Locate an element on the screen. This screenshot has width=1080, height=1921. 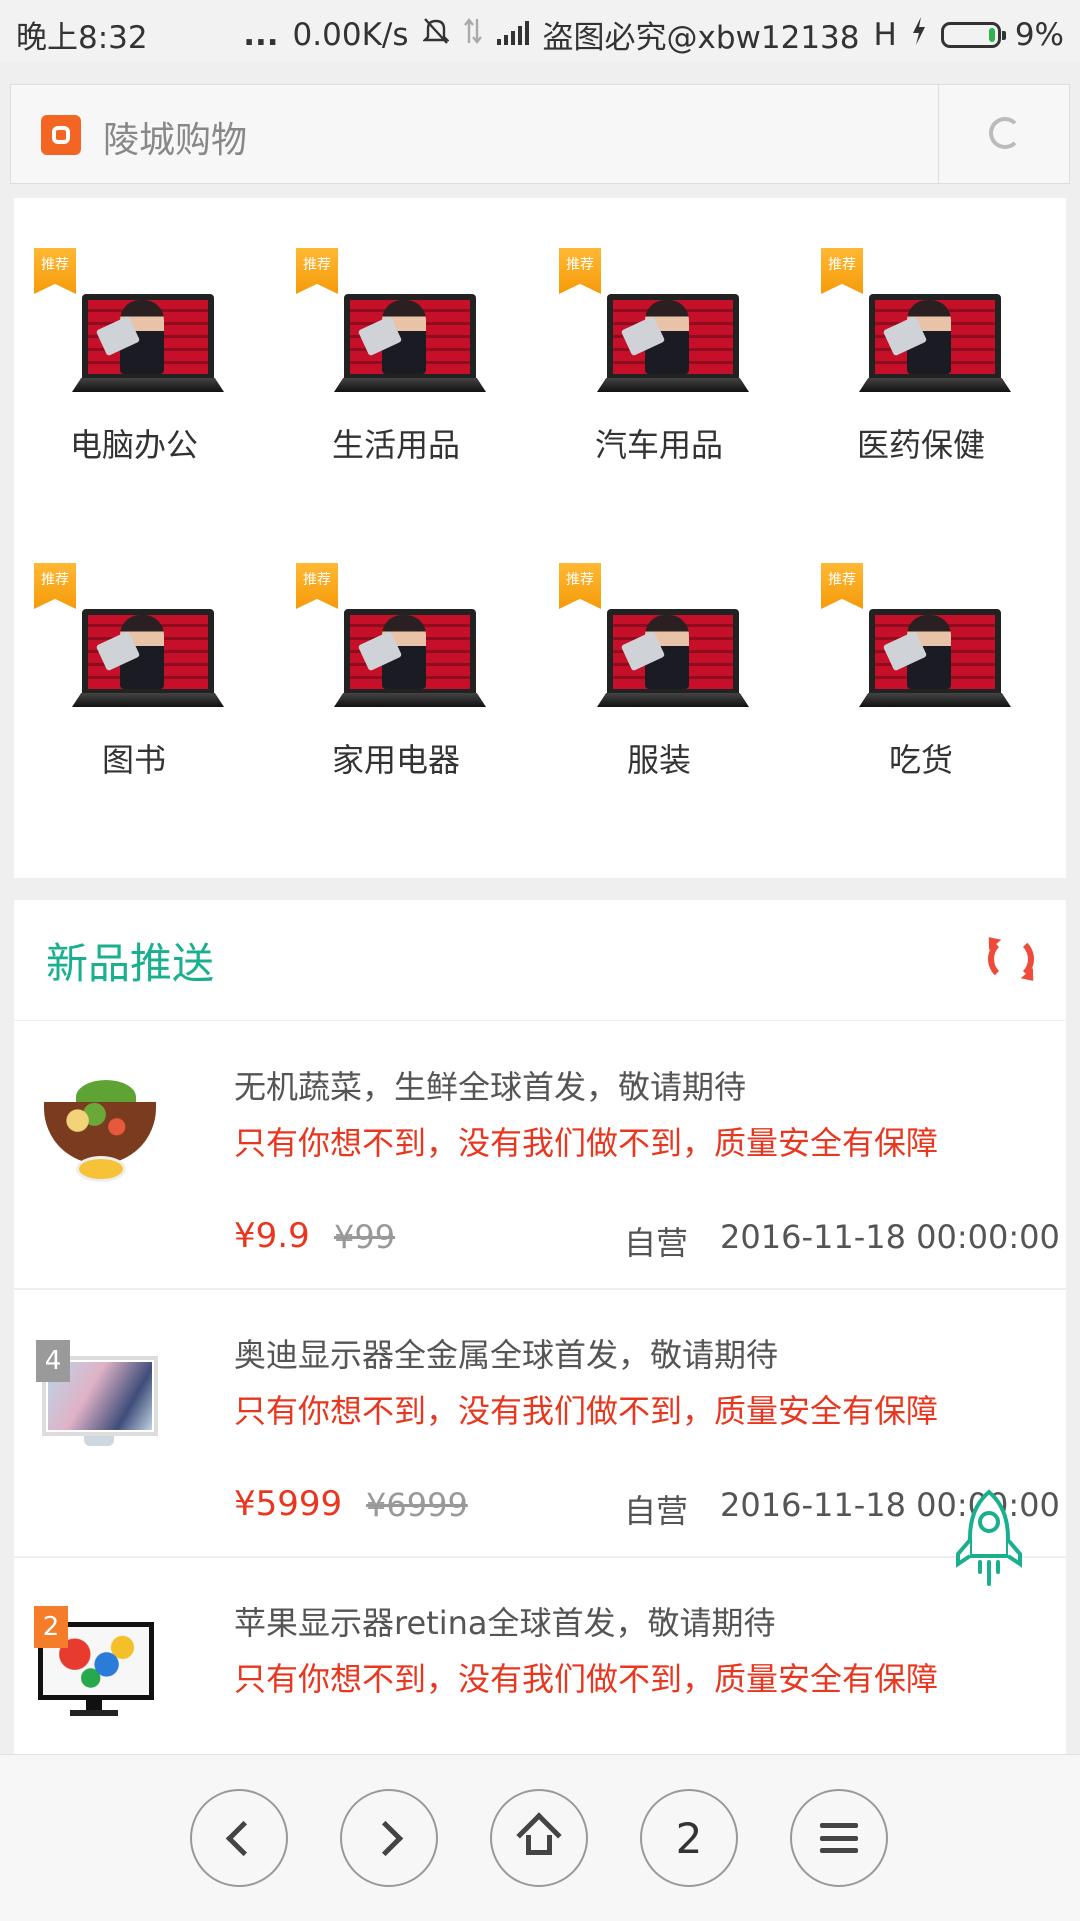
category-label: 服装 is located at coordinates (658, 760).